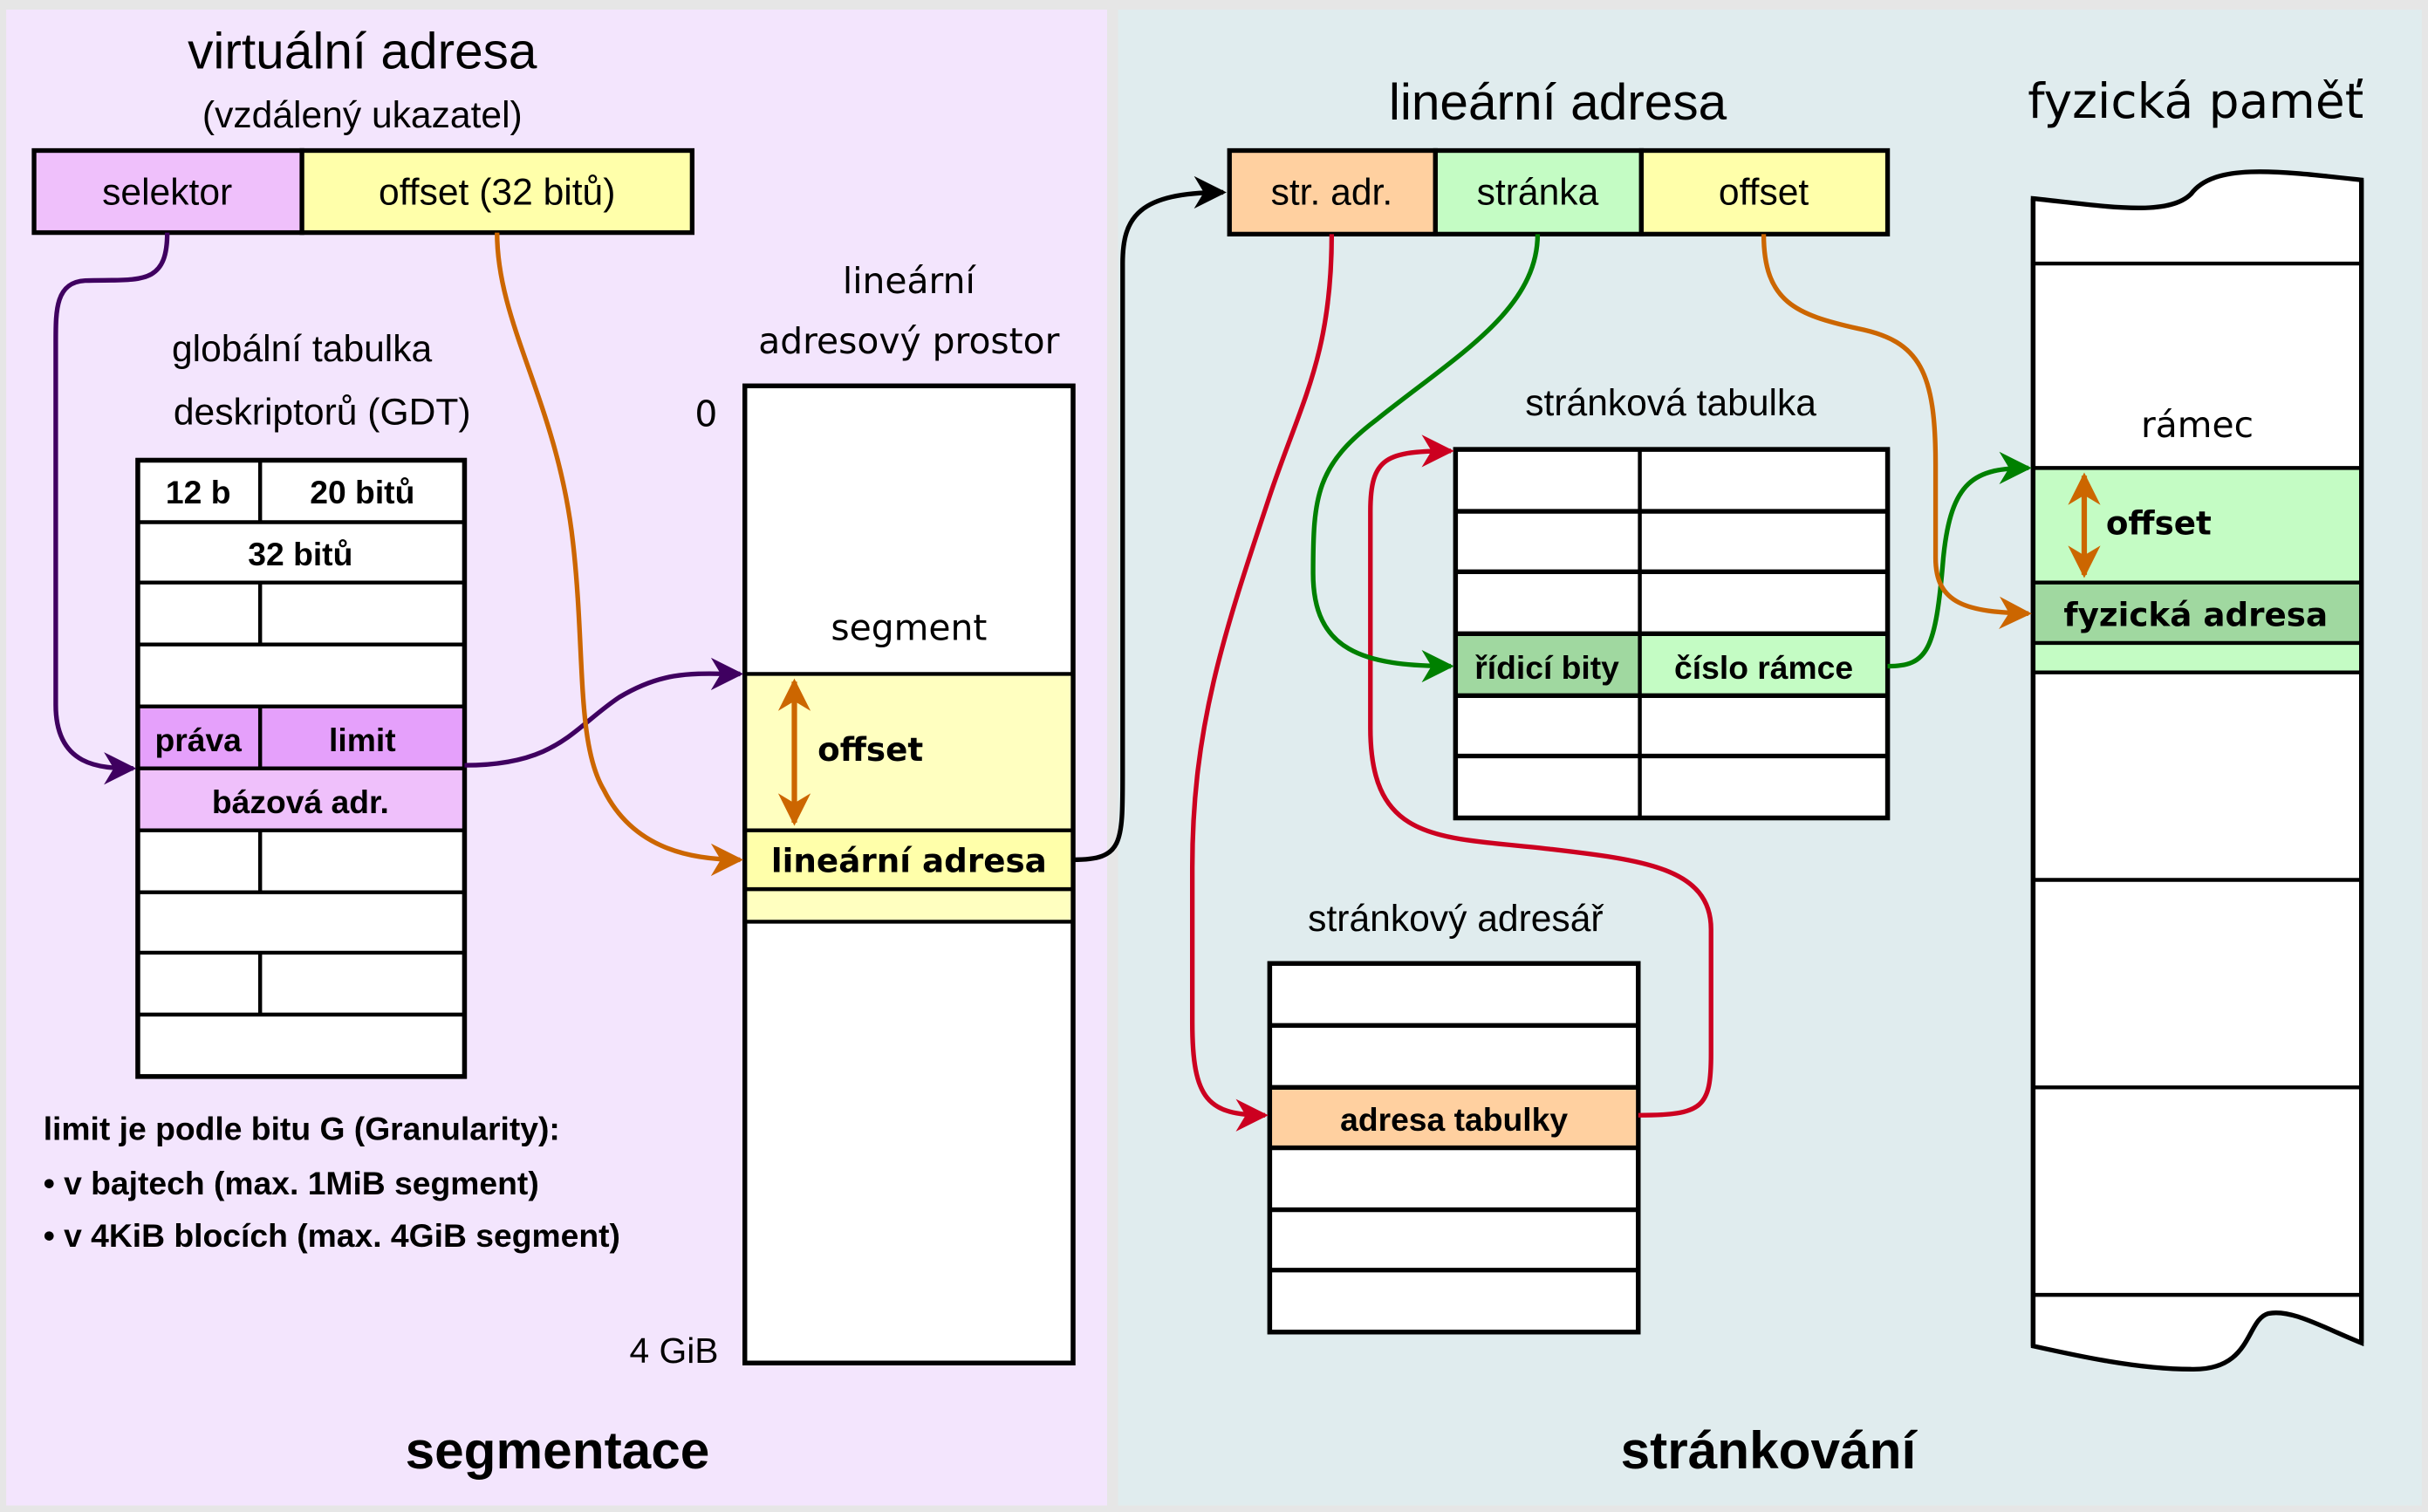 This screenshot has height=1512, width=2428. I want to click on physical-memory-title: fyzická paměť, so click(2195, 101).